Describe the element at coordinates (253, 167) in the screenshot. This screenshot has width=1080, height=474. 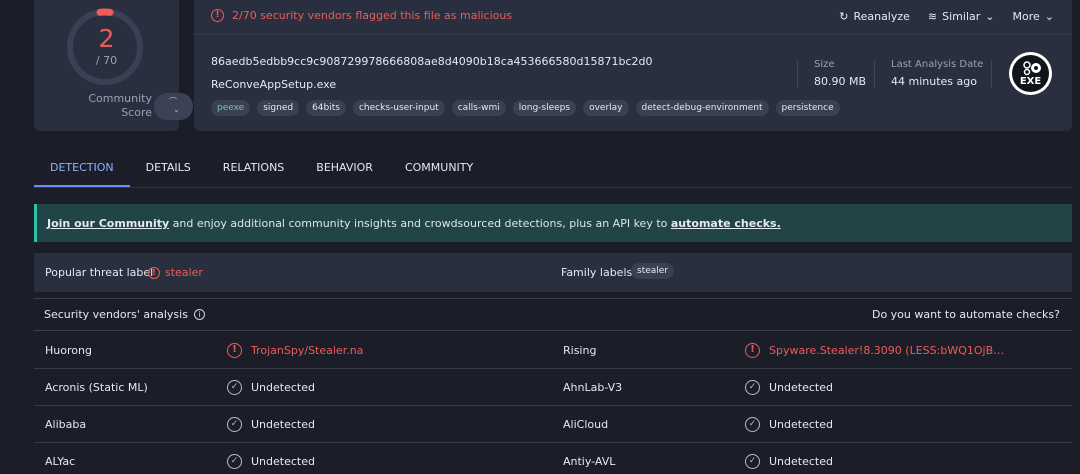
I see `tab-relations: RELATIONS` at that location.